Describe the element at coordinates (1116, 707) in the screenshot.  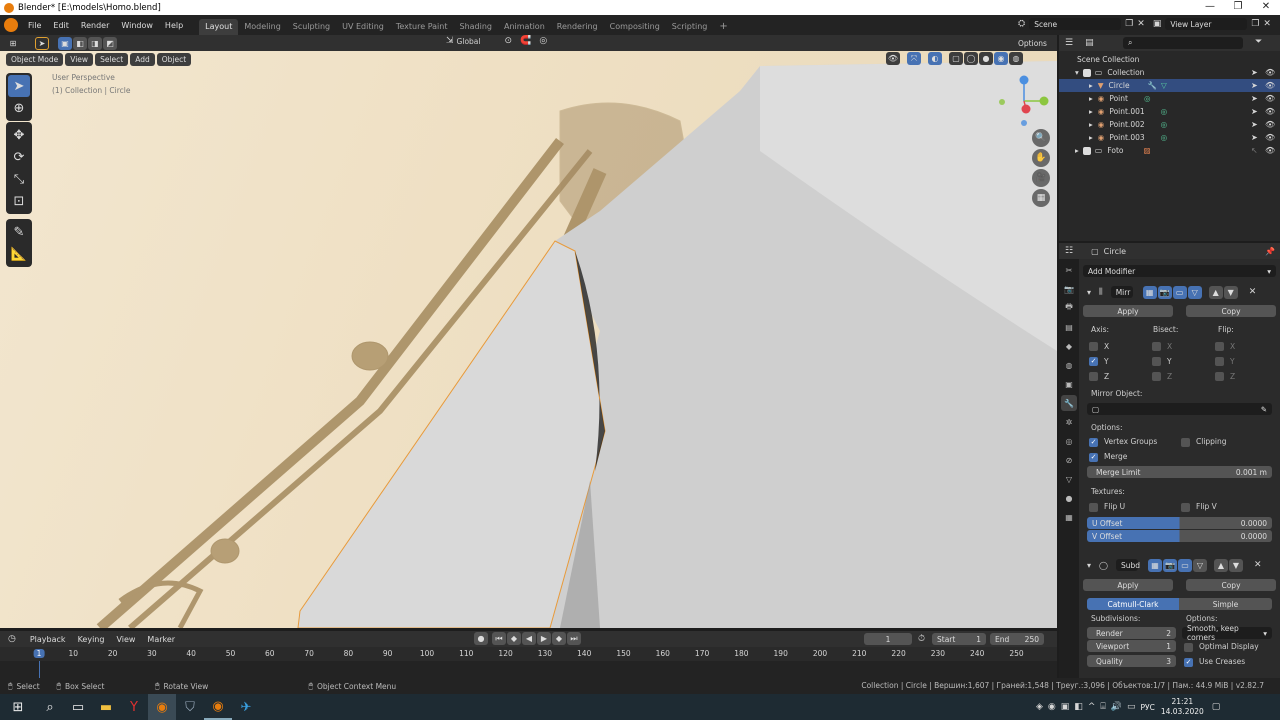
I see `volume-icon: 🔊` at that location.